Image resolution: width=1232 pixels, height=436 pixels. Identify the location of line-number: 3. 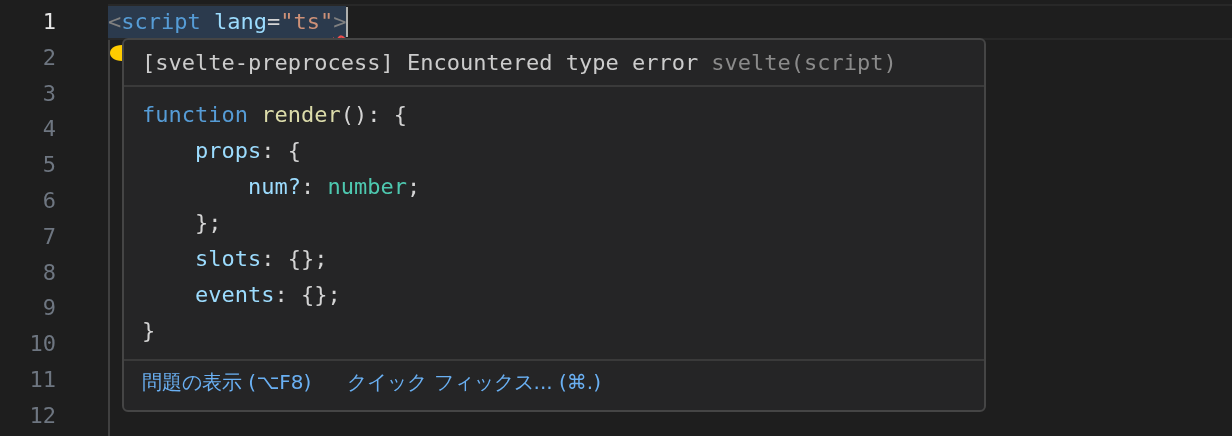
(48, 93).